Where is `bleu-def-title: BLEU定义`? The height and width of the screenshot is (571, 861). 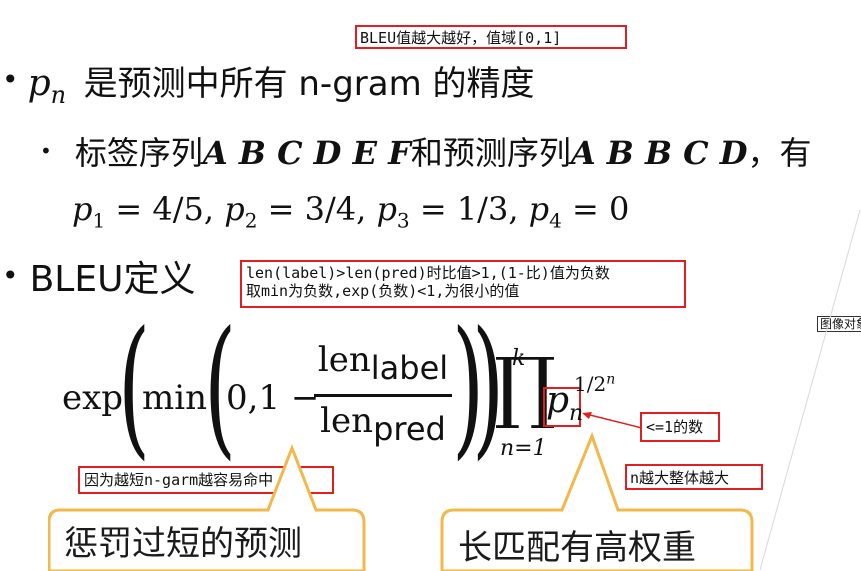 bleu-def-title: BLEU定义 is located at coordinates (112, 279).